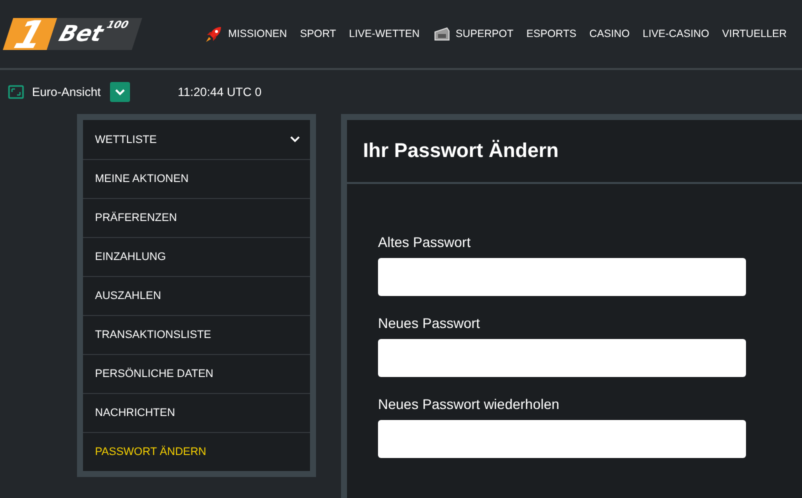 This screenshot has width=802, height=498. Describe the element at coordinates (16, 92) in the screenshot. I see `fullscreen-icon` at that location.